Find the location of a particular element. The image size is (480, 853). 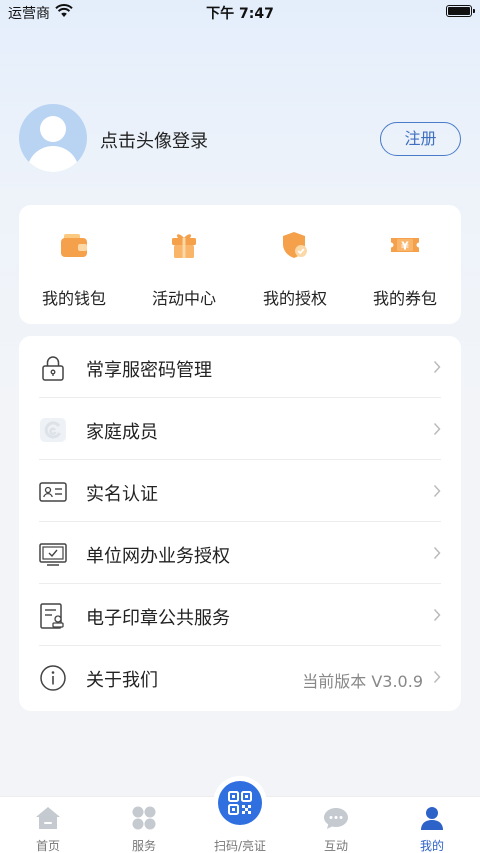

coupon-icon: ¥ is located at coordinates (405, 245).